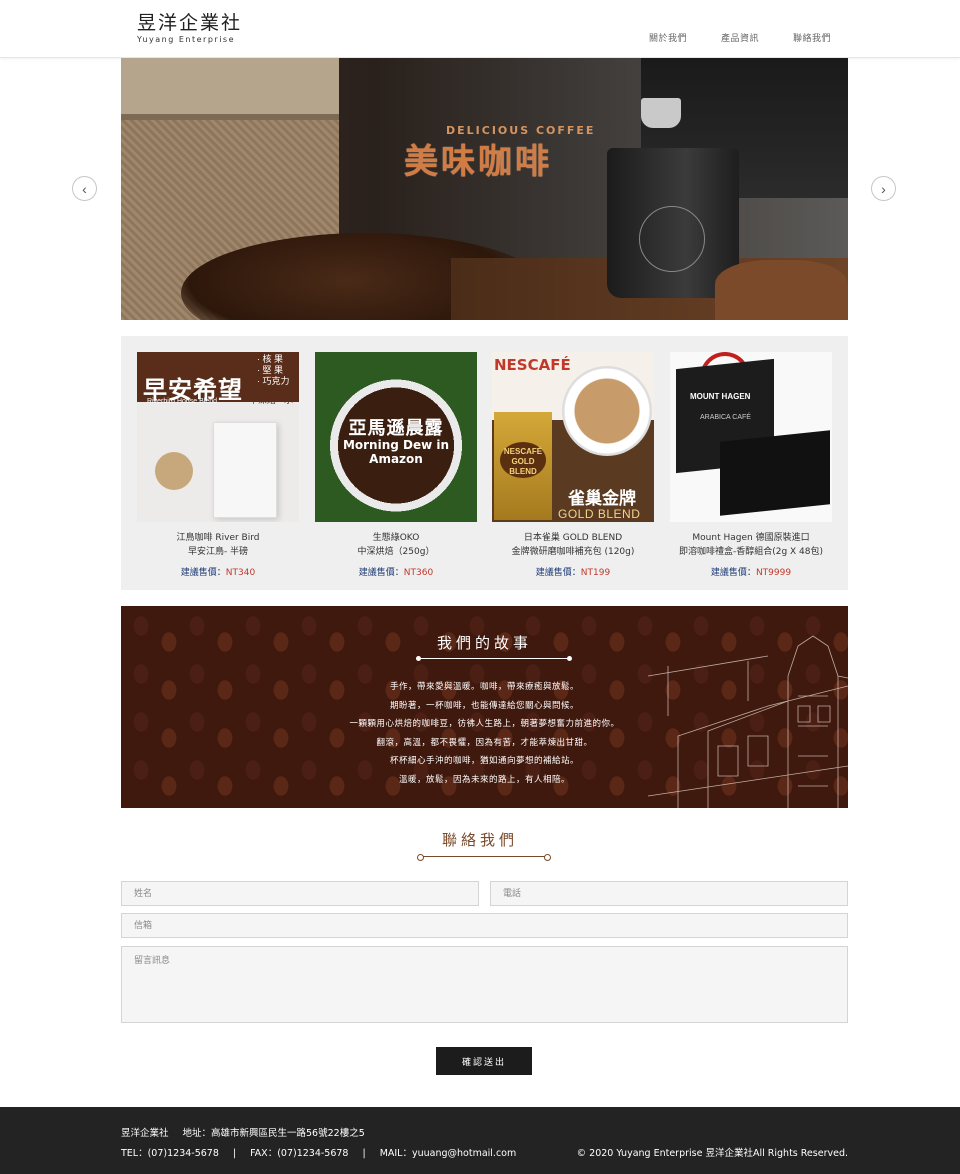 This screenshot has height=1174, width=960. What do you see at coordinates (240, 573) in the screenshot?
I see `price-value: NT340` at bounding box center [240, 573].